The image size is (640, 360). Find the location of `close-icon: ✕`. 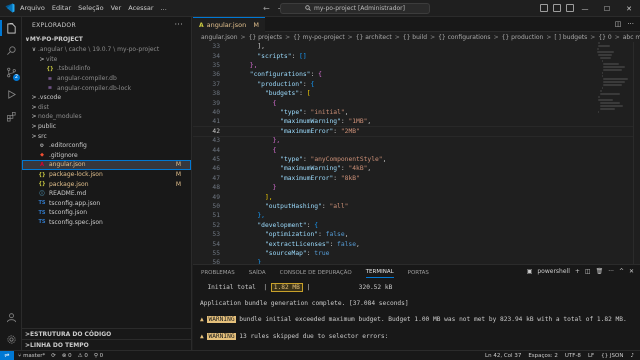

close-icon: ✕ is located at coordinates (629, 8).